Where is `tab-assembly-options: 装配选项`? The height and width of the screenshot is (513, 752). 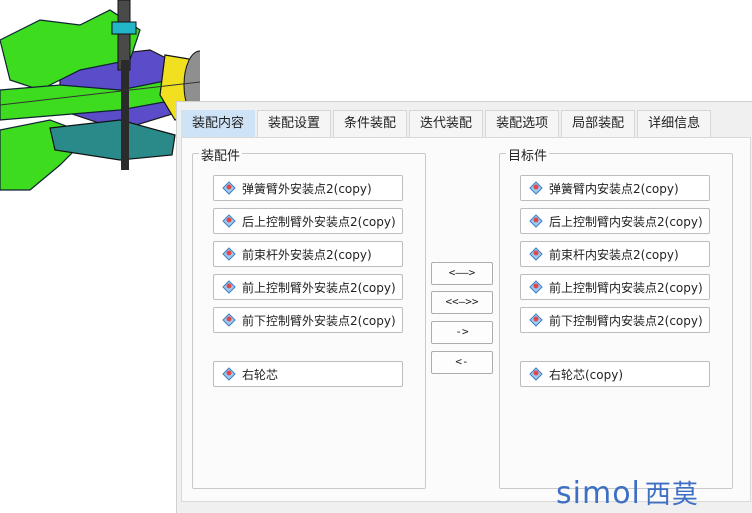
tab-assembly-options: 装配选项 is located at coordinates (522, 123).